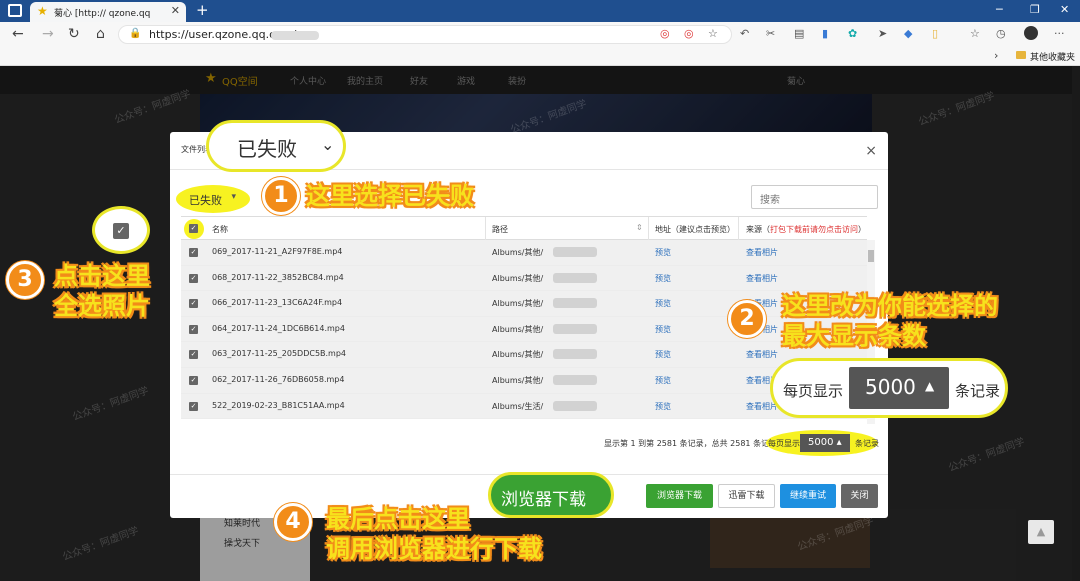 The image size is (1080, 581). I want to click on extension-icon: ✿, so click(852, 33).